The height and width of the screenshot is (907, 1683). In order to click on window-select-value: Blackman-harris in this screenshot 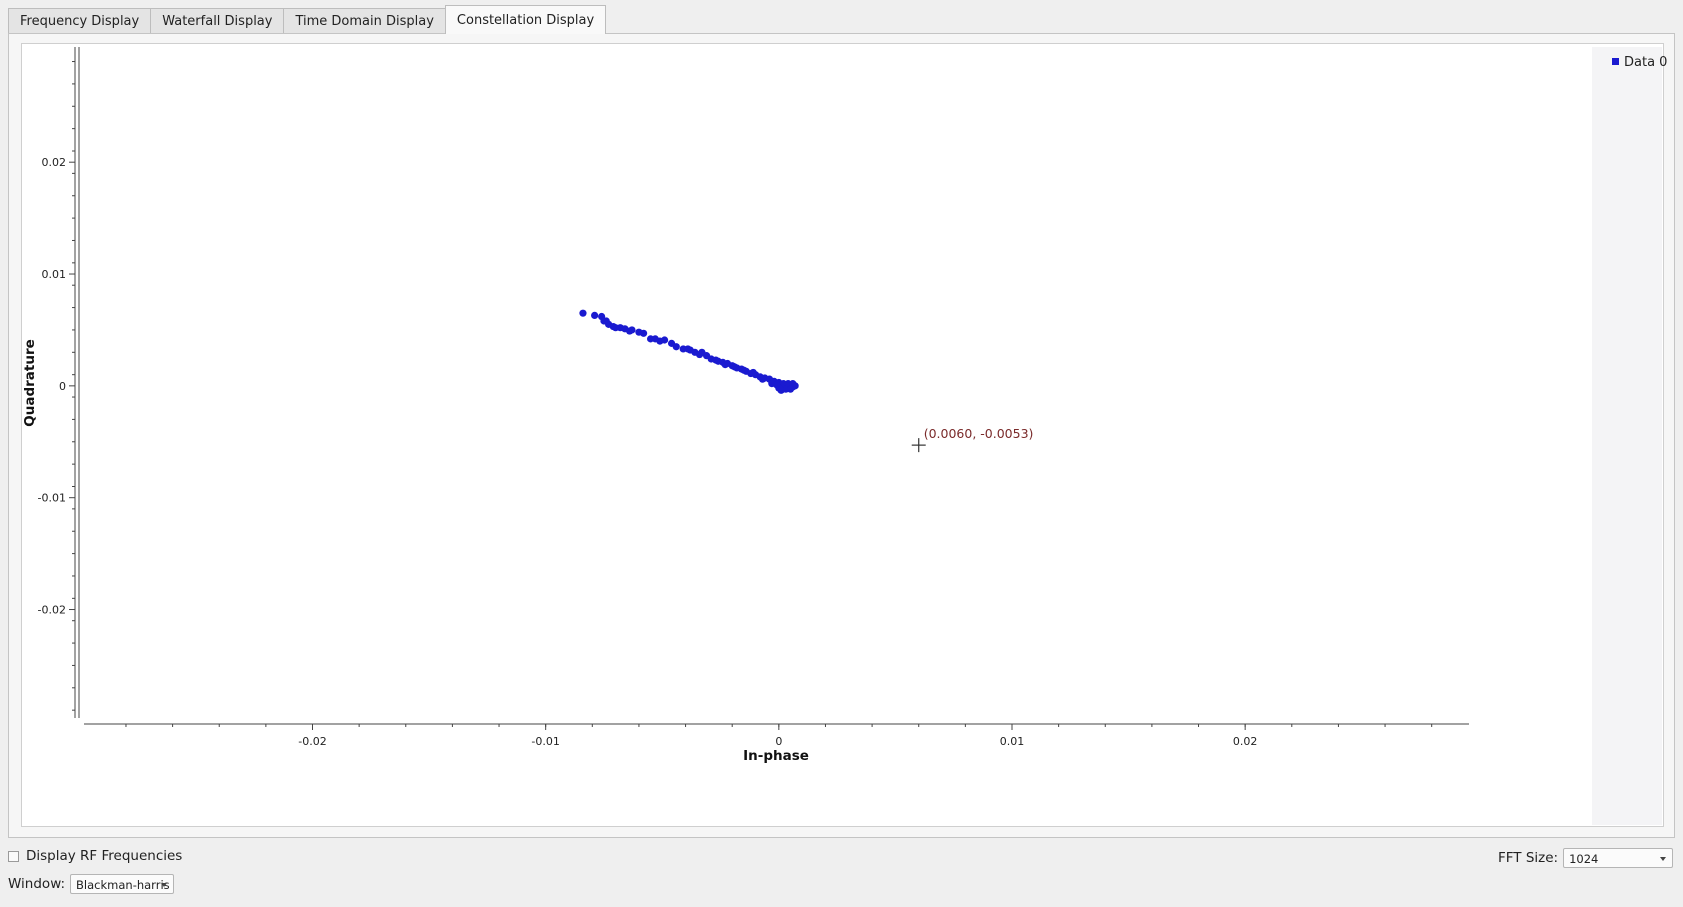, I will do `click(123, 885)`.